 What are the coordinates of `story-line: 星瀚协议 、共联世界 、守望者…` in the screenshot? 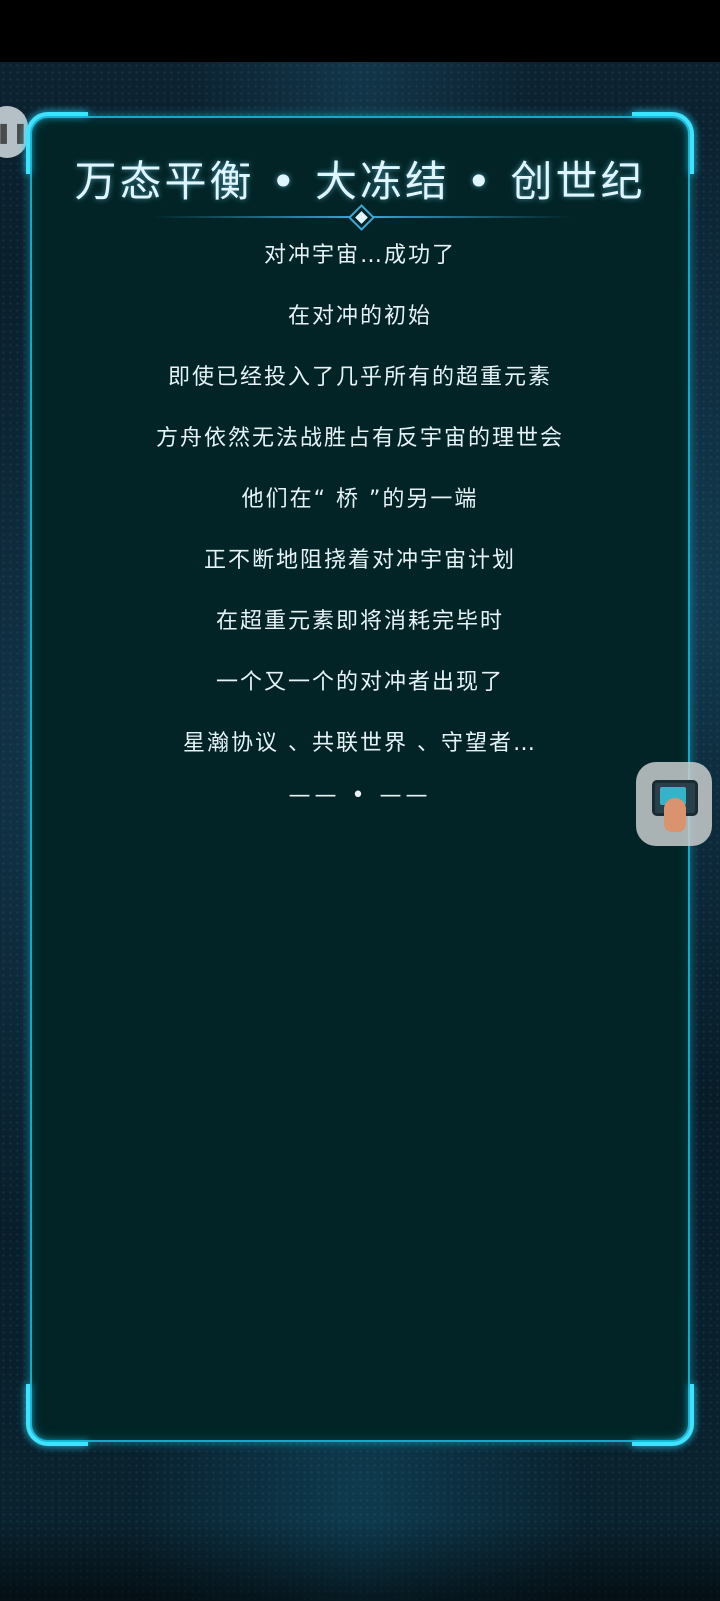 It's located at (360, 743).